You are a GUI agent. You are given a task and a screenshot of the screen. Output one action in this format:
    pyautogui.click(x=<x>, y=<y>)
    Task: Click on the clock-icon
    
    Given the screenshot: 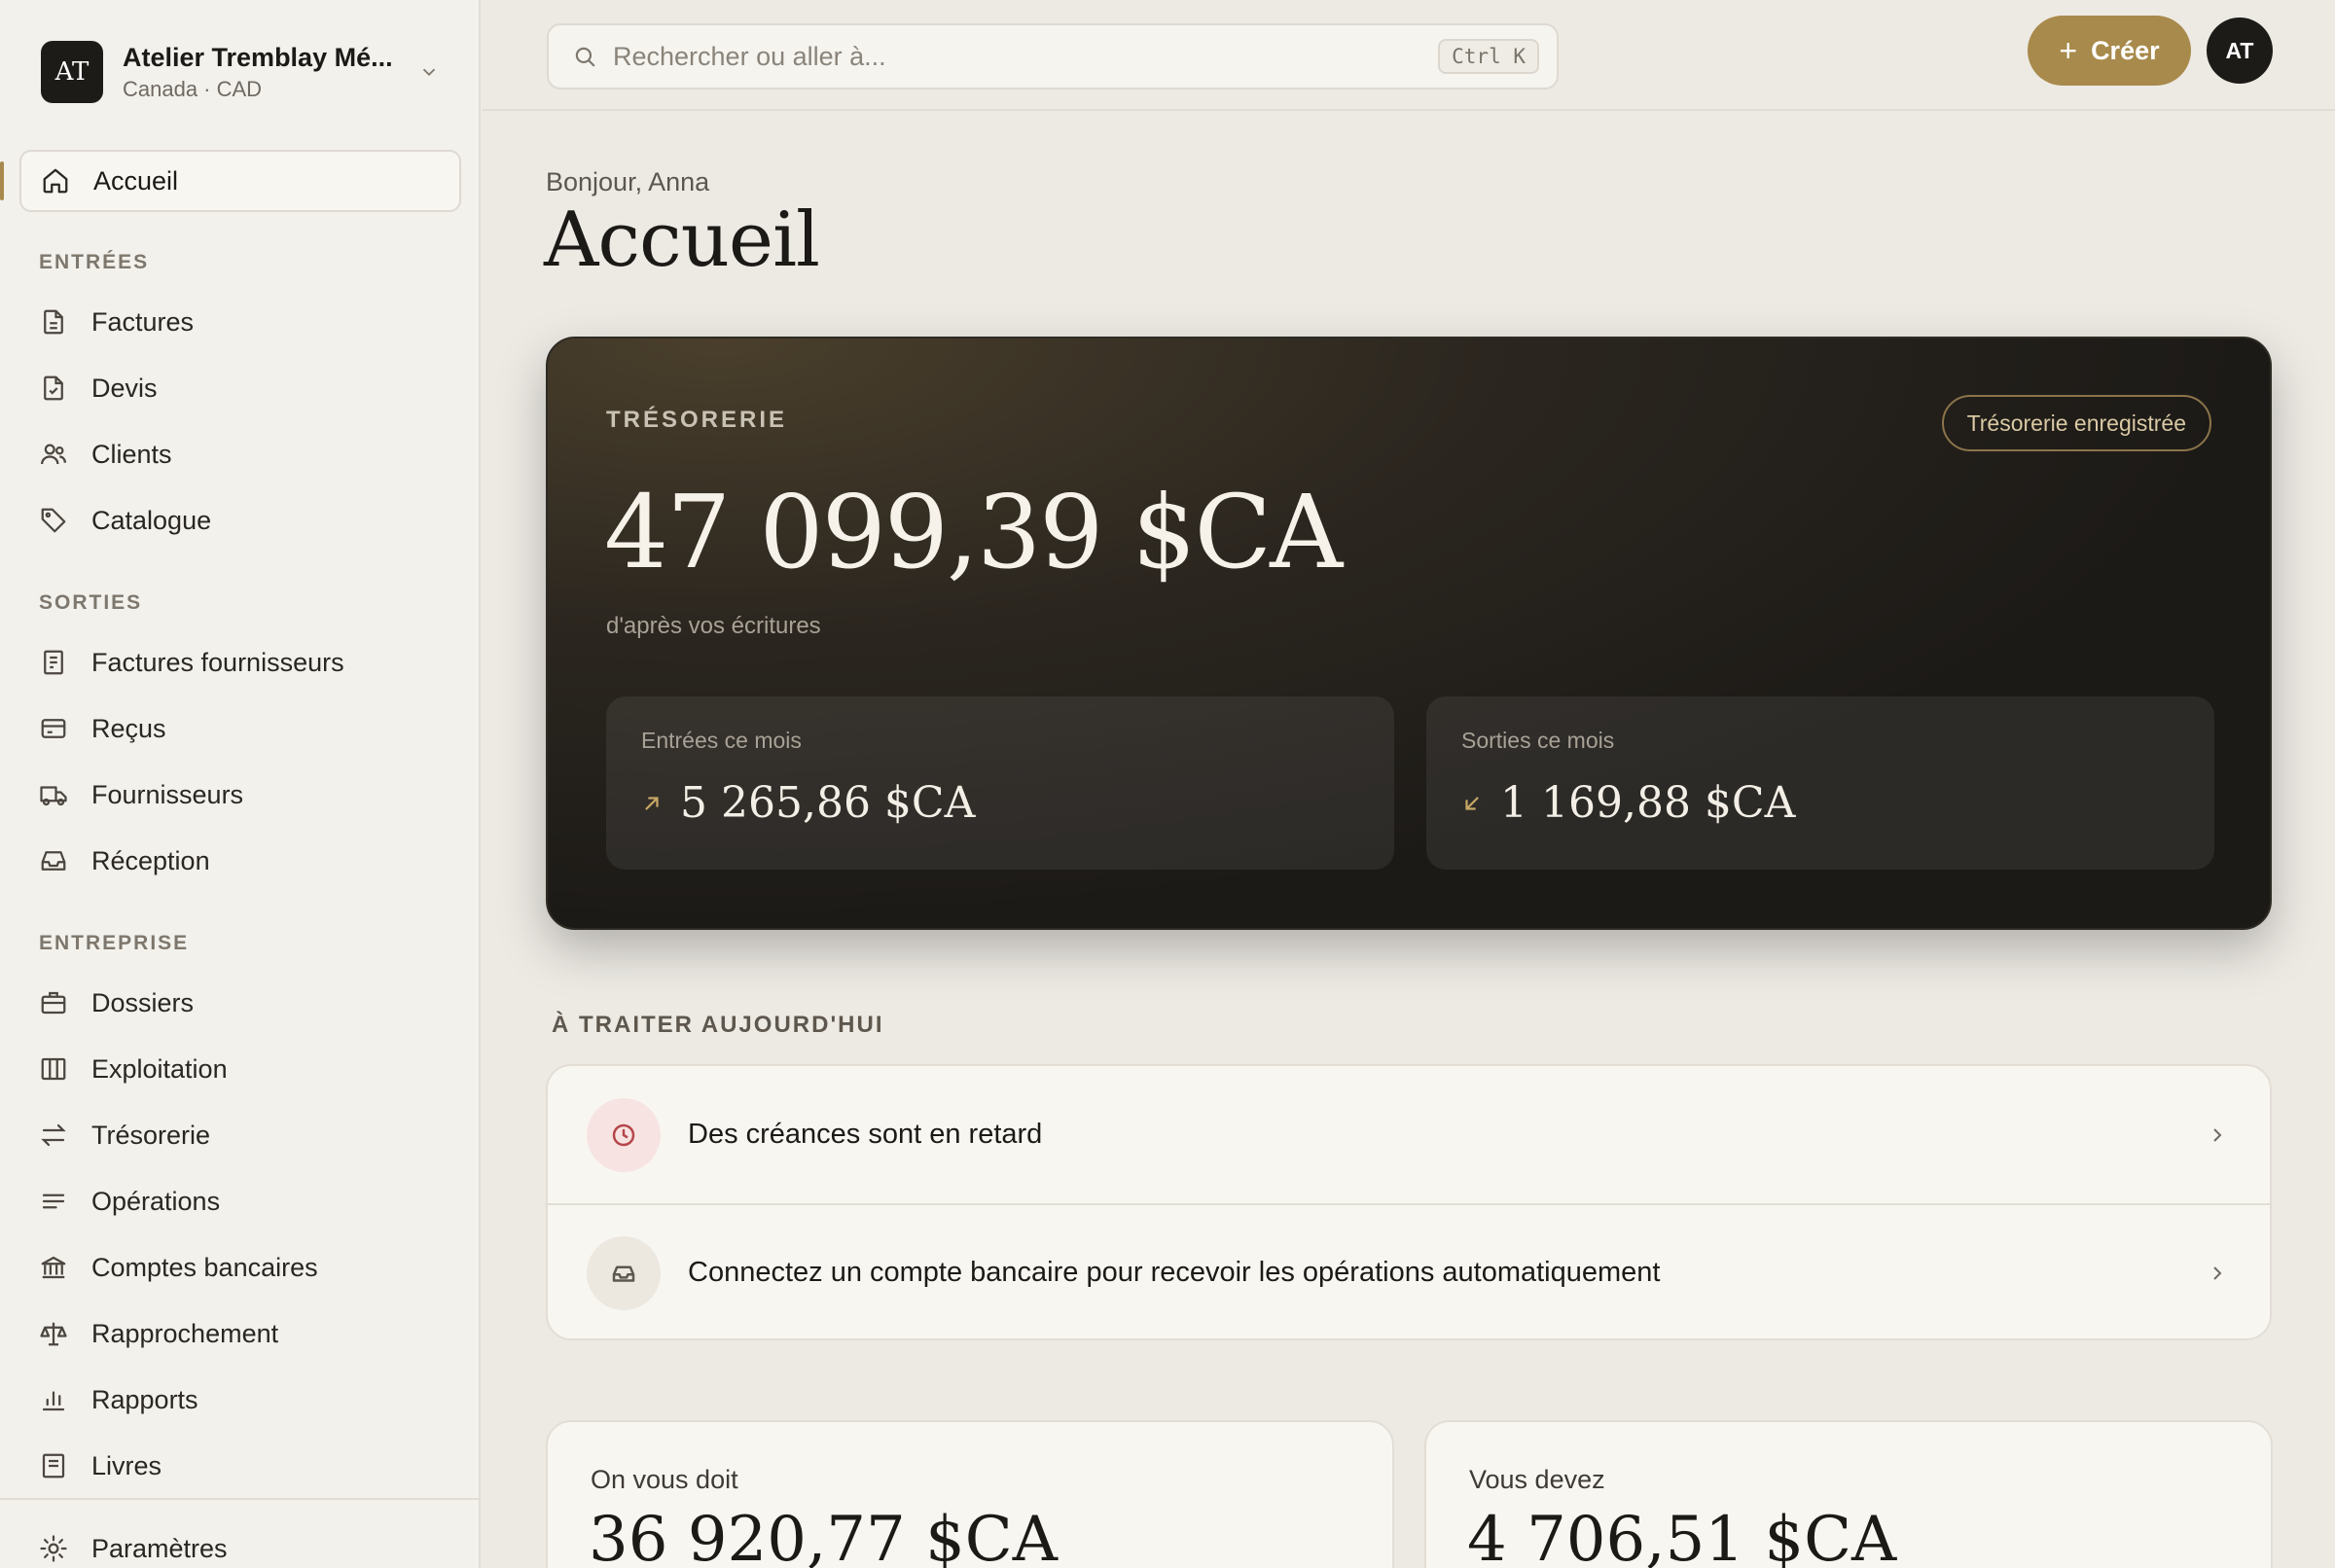 What is the action you would take?
    pyautogui.click(x=623, y=1134)
    